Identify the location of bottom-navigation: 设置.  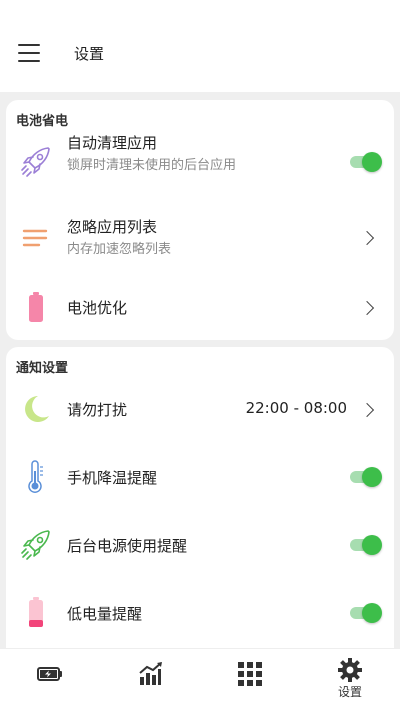
(200, 679).